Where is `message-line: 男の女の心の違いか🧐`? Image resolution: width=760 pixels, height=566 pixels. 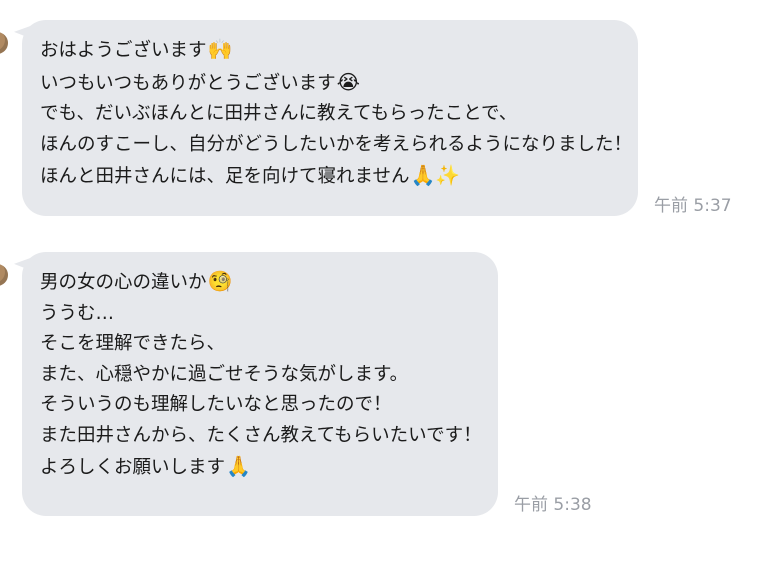 message-line: 男の女の心の違いか🧐 is located at coordinates (136, 281).